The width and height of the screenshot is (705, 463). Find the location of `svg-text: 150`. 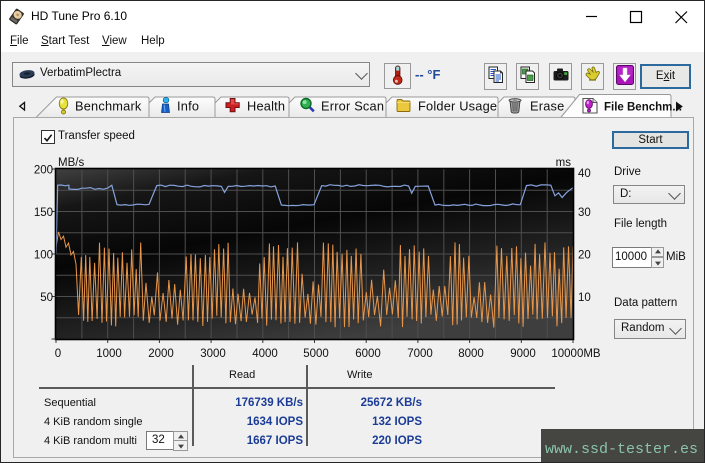

svg-text: 150 is located at coordinates (43, 213).